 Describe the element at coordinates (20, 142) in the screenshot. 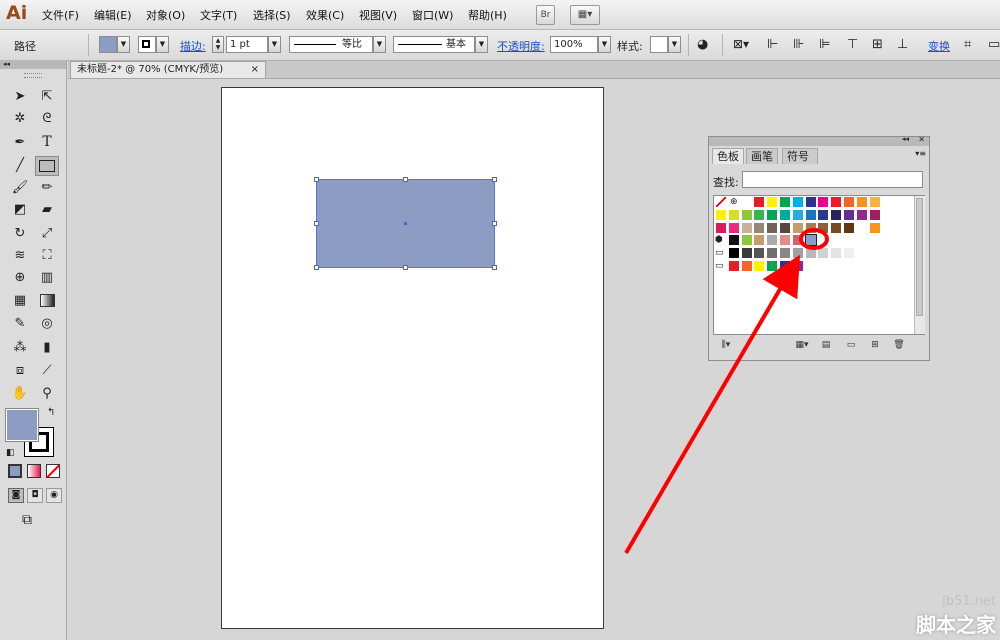

I see `pen-tool-icon: ✒` at that location.